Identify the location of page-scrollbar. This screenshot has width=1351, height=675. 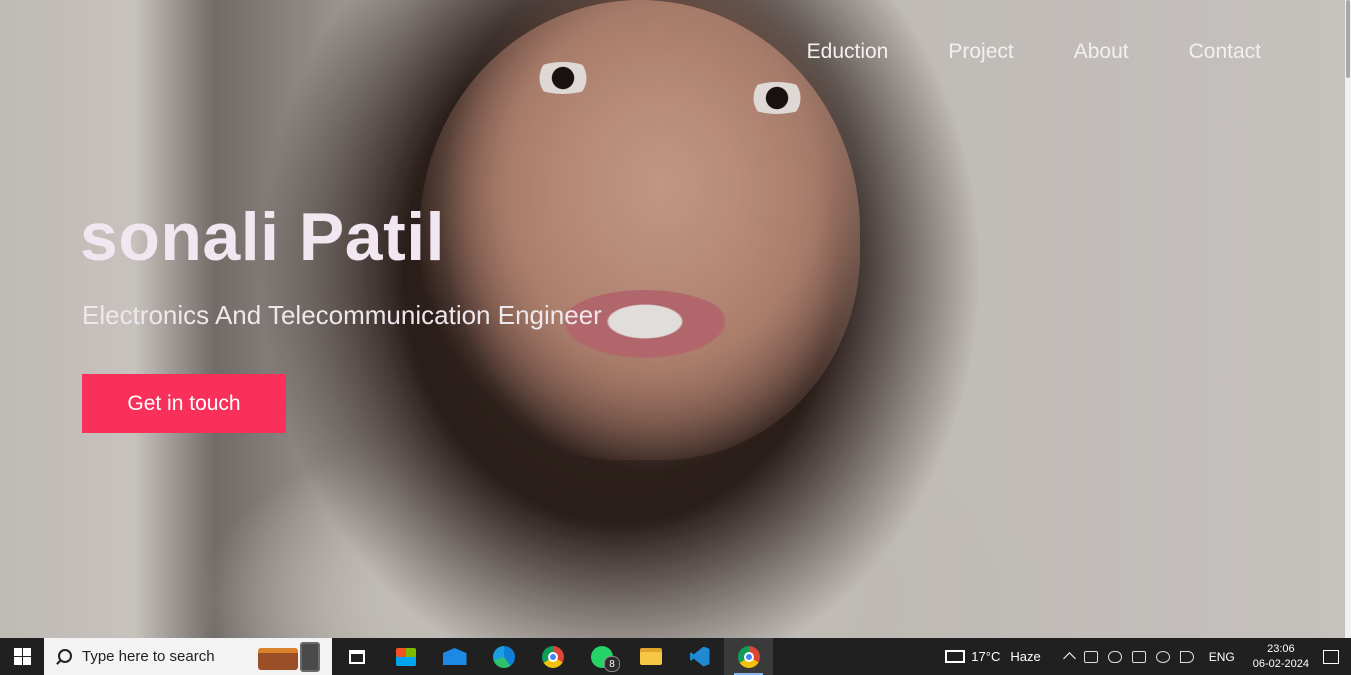
(1348, 319).